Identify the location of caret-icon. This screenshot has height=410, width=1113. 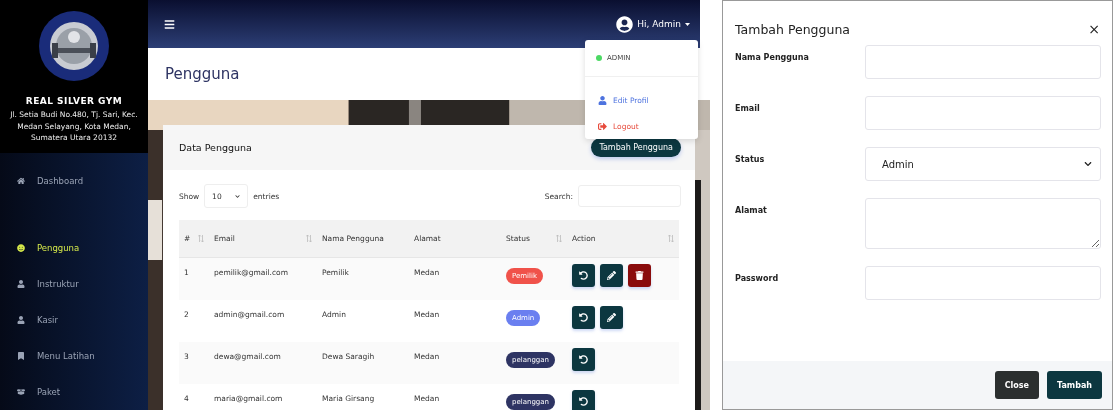
(687, 24).